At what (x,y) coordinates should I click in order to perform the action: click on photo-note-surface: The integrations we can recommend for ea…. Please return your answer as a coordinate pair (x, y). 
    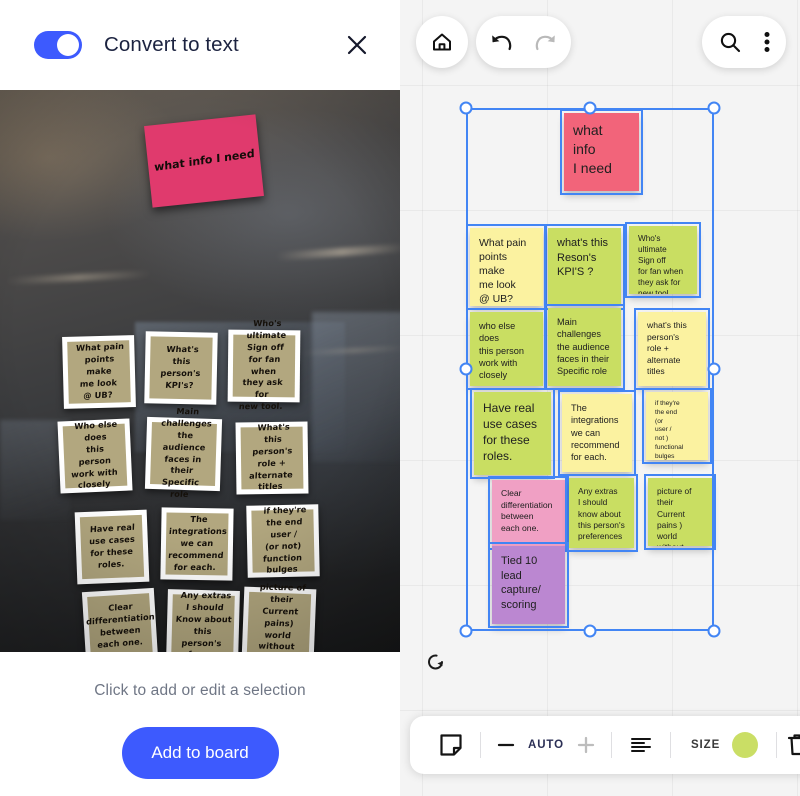
    Looking at the image, I should click on (197, 544).